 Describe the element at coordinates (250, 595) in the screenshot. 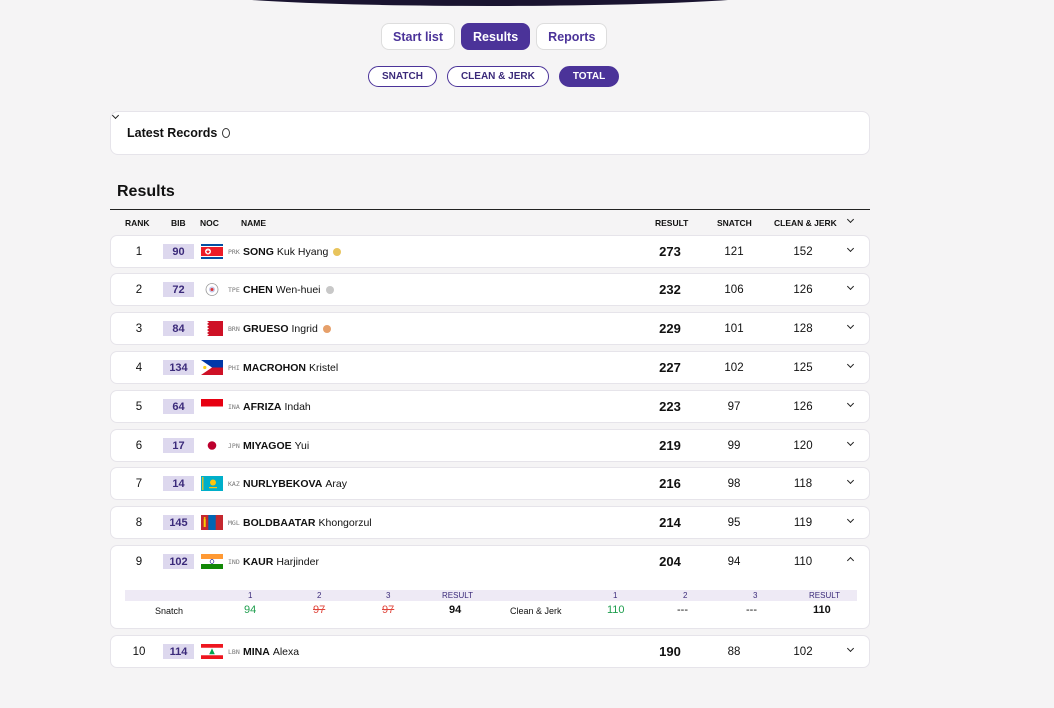

I see `attempt-header: 1` at that location.